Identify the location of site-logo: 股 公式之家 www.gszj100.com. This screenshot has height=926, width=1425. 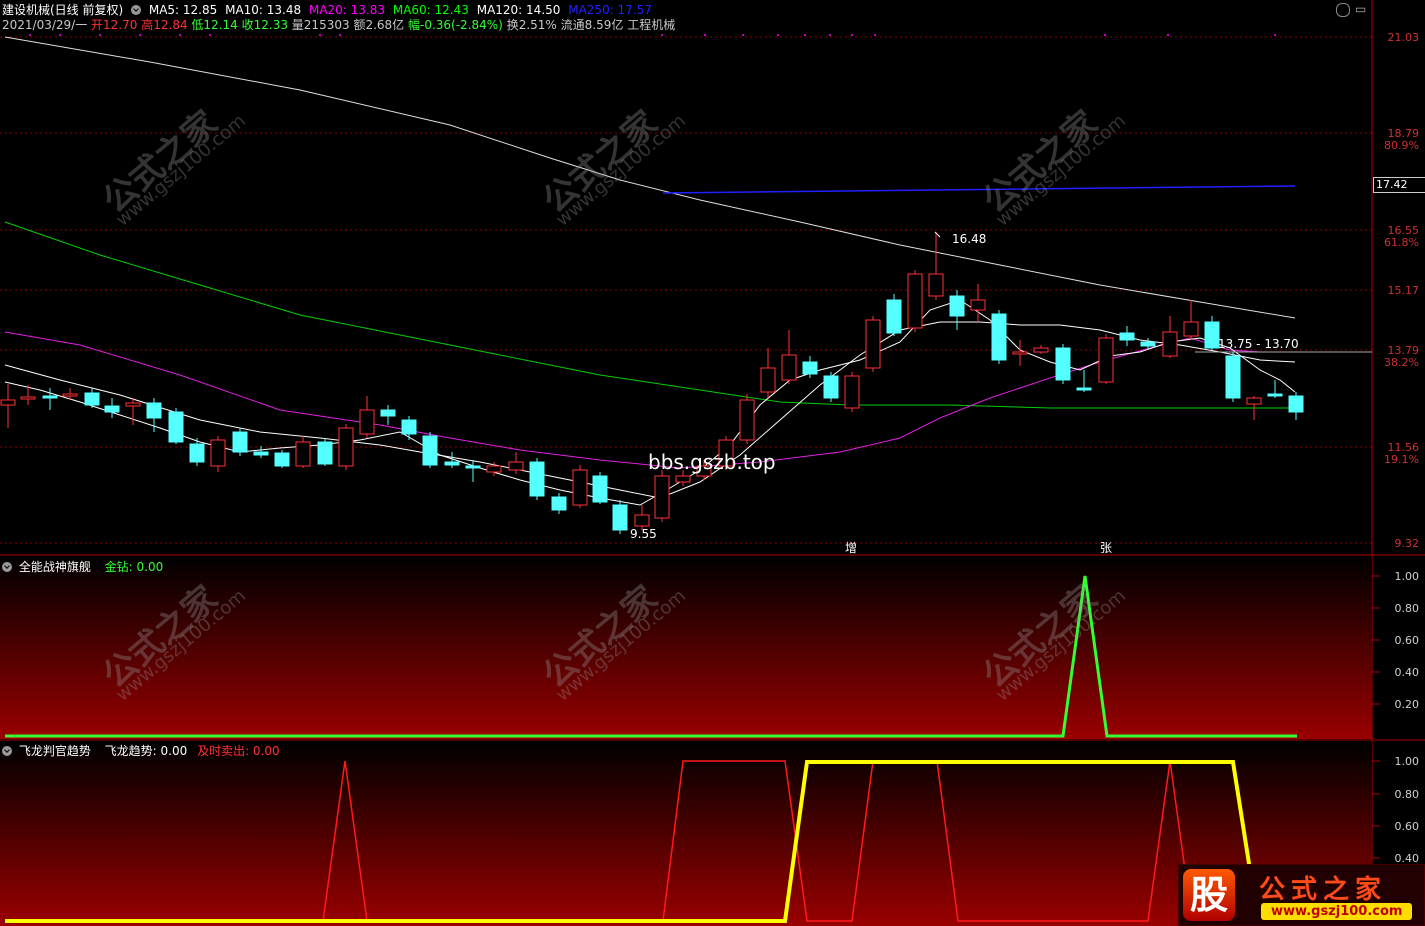
(1301, 895).